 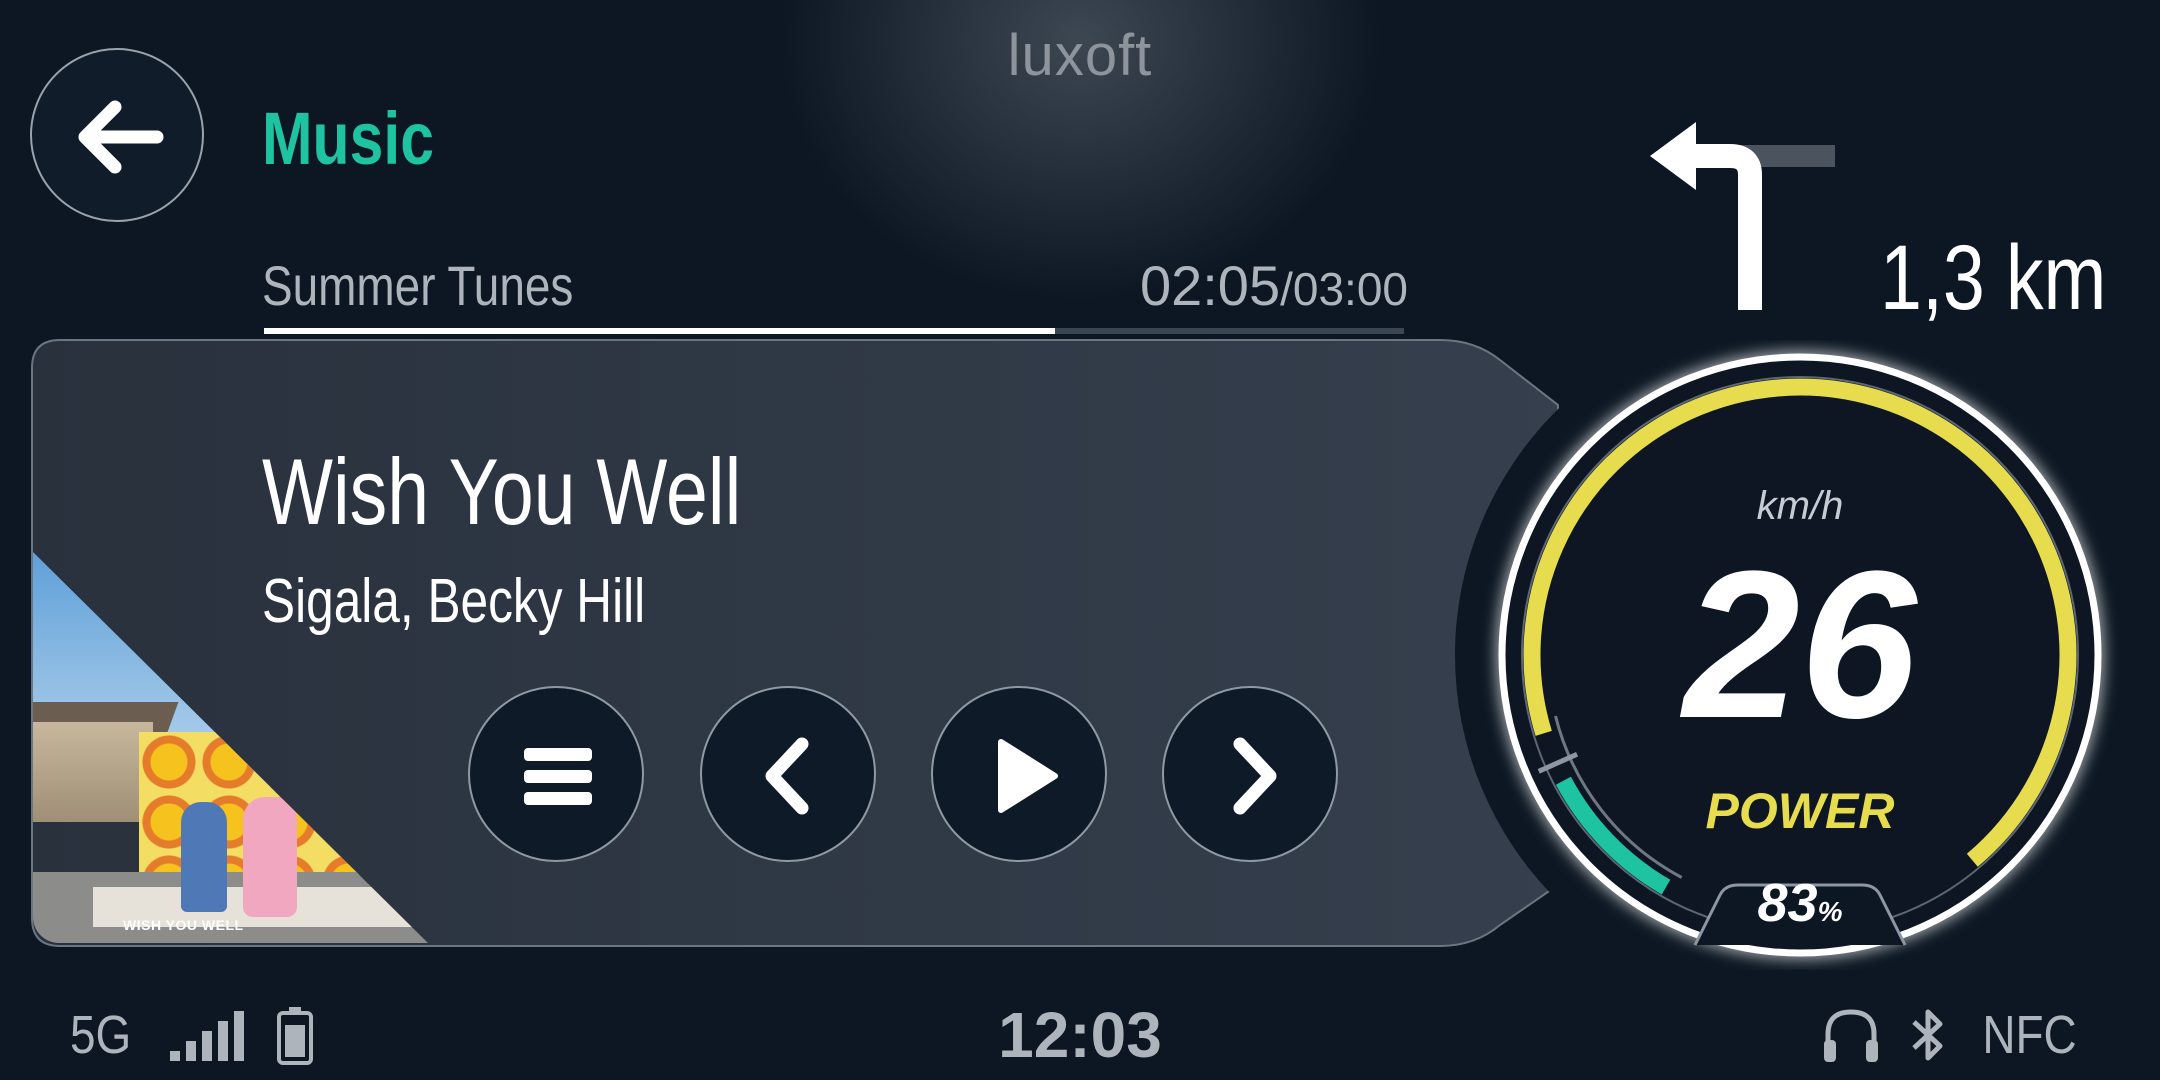 I want to click on previous-button, so click(x=788, y=774).